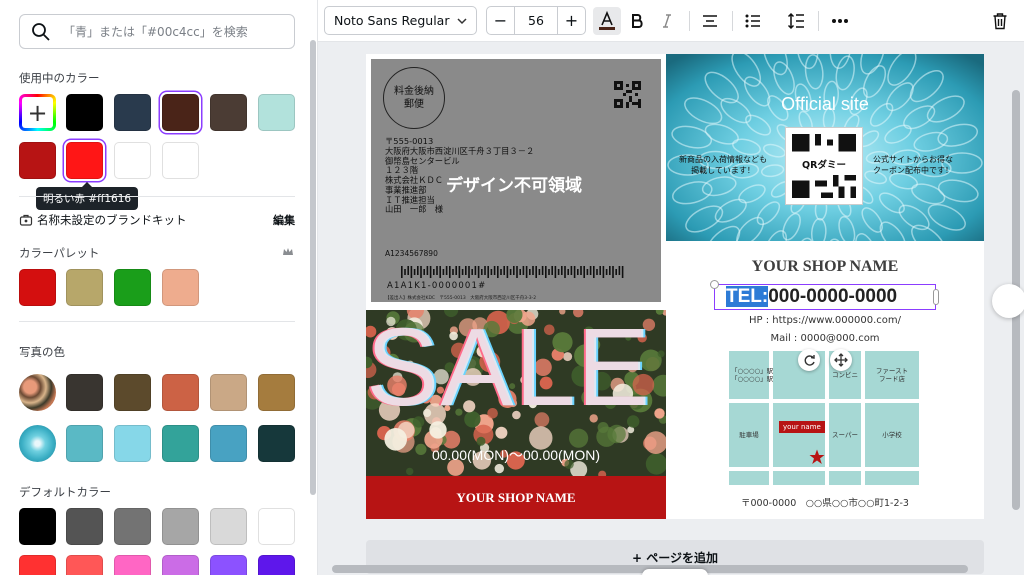  I want to click on bold-button, so click(637, 21).